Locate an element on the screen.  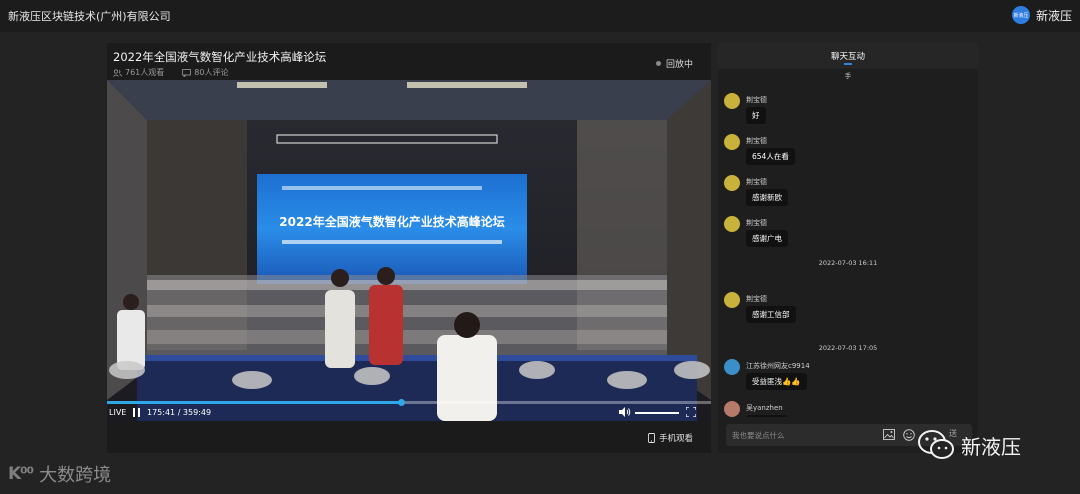
live-label: LIVE is located at coordinates (118, 412).